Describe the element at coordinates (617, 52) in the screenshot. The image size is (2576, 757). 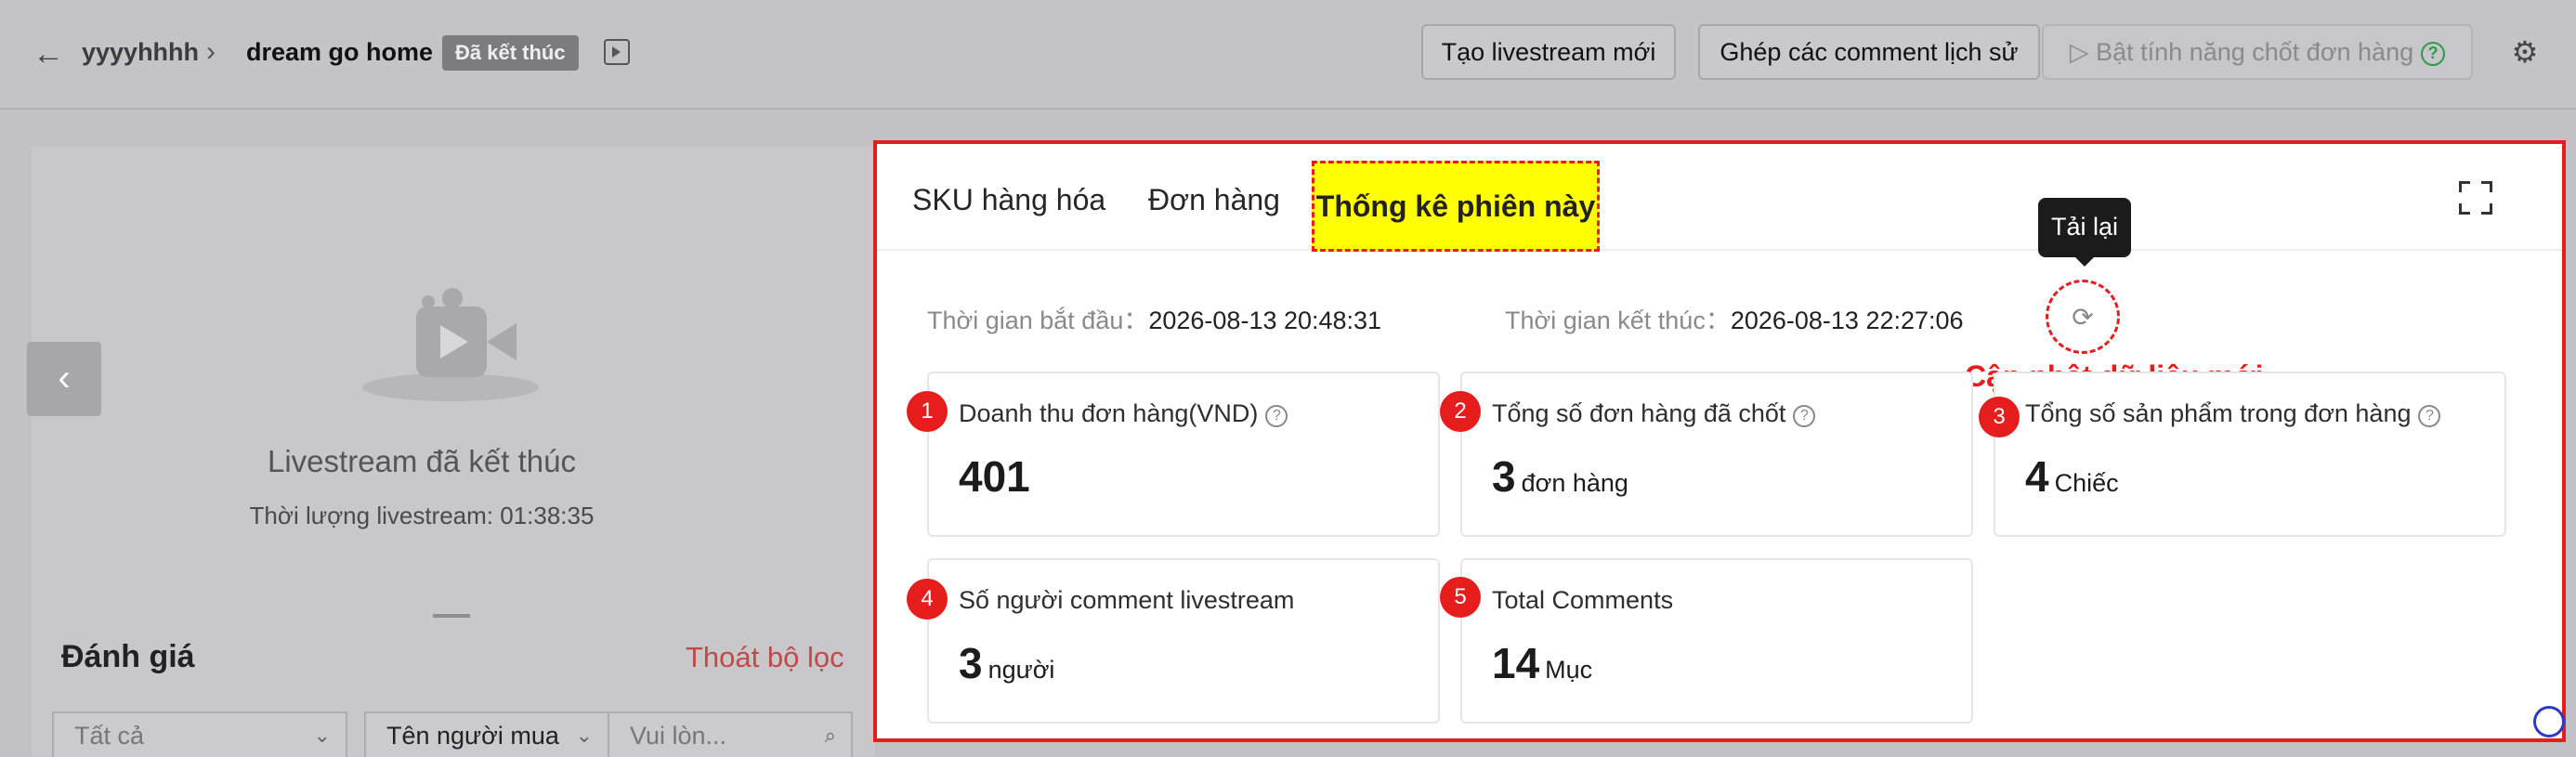
I see `video-cast-icon` at that location.